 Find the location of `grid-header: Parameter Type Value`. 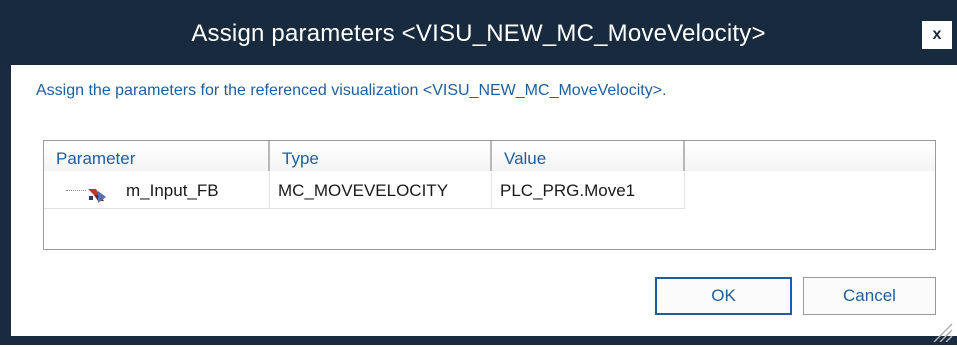

grid-header: Parameter Type Value is located at coordinates (489, 156).